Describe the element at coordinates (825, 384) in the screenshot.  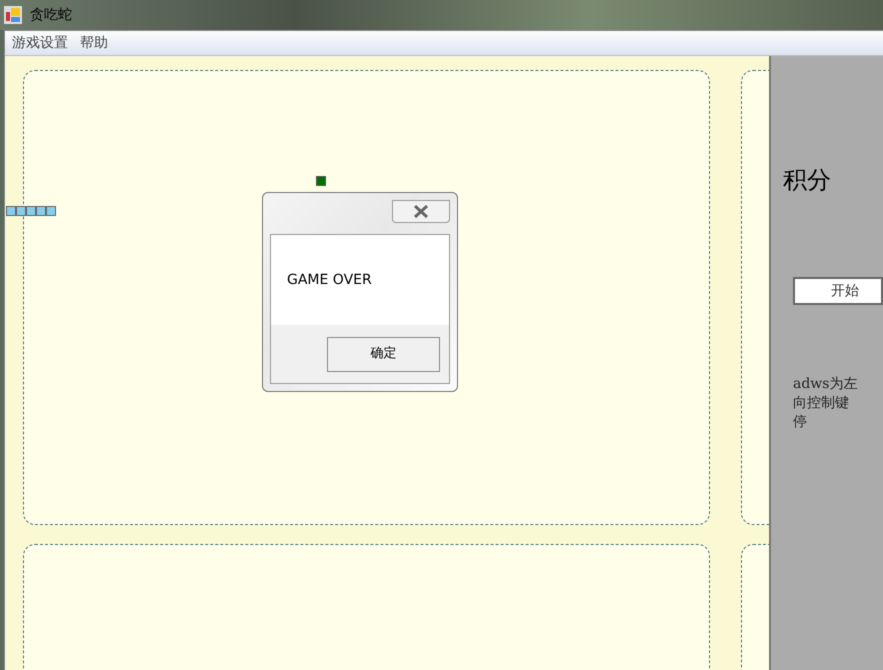
I see `help-text: adws为左` at that location.